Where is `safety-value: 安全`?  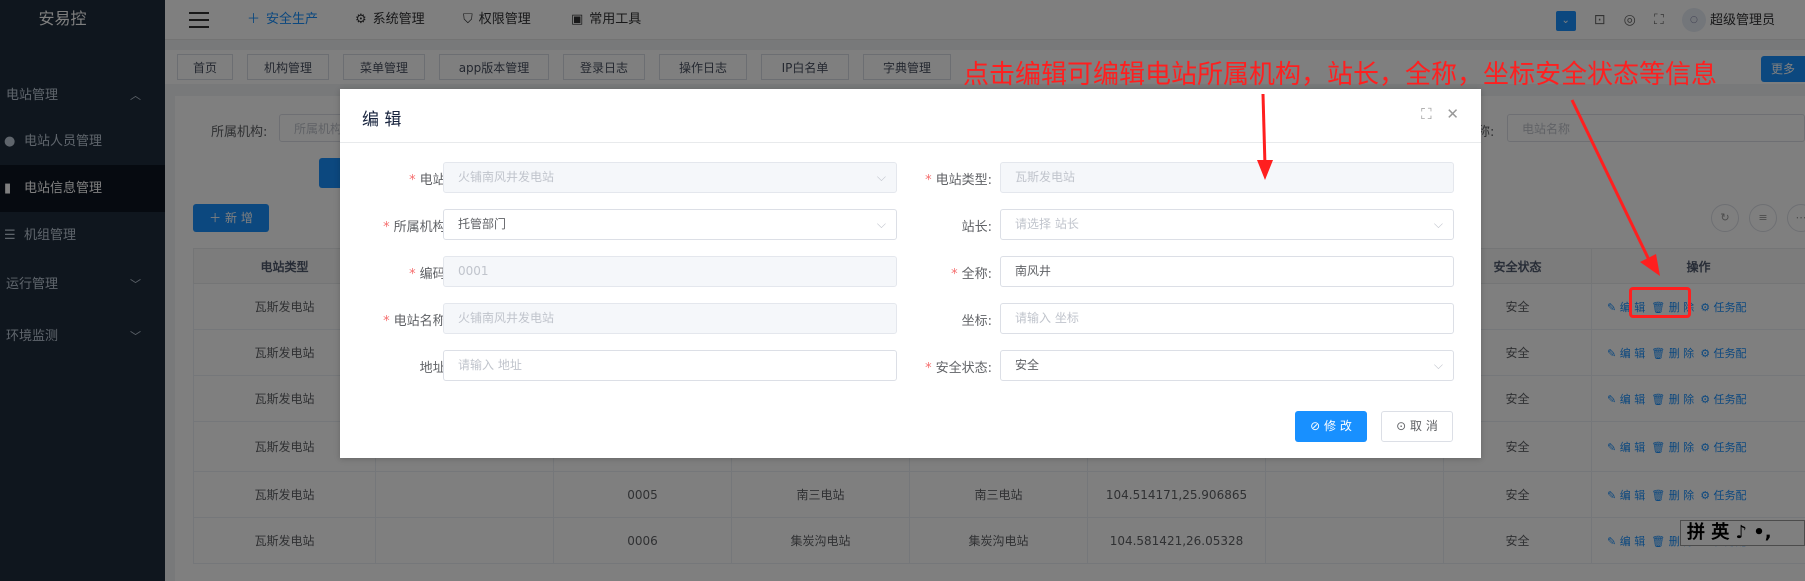 safety-value: 安全 is located at coordinates (1027, 365).